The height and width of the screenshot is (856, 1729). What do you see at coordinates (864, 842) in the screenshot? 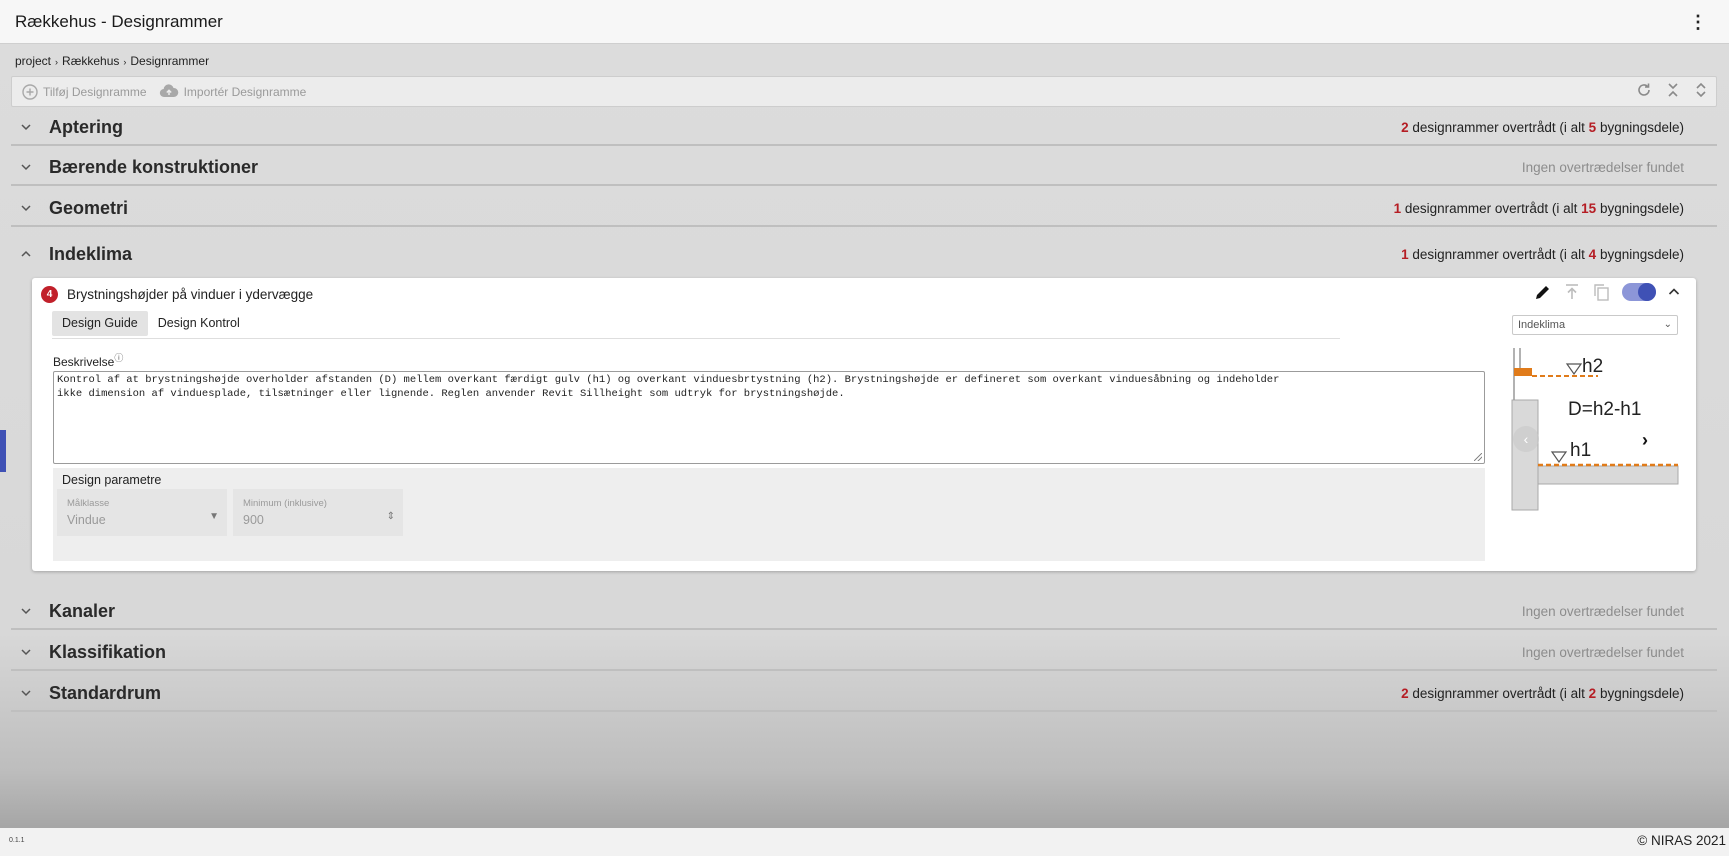
I see `footer: 0.1.1 © NIRAS 2021` at bounding box center [864, 842].